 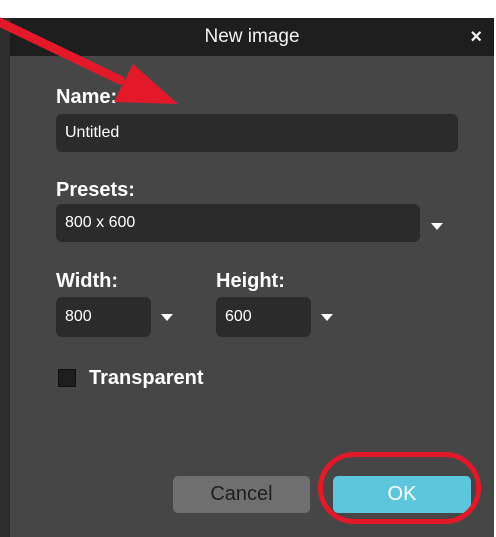 What do you see at coordinates (67, 378) in the screenshot?
I see `transparent-checkbox` at bounding box center [67, 378].